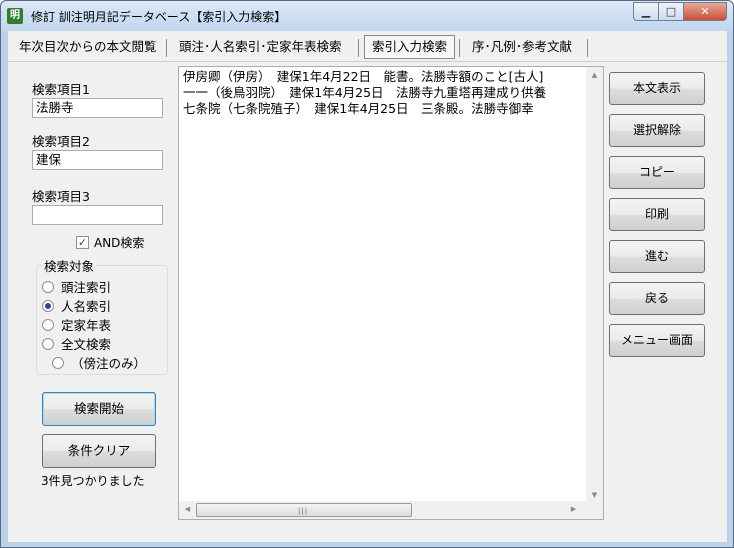 The height and width of the screenshot is (548, 734). I want to click on scroll-left-icon: ◀, so click(187, 509).